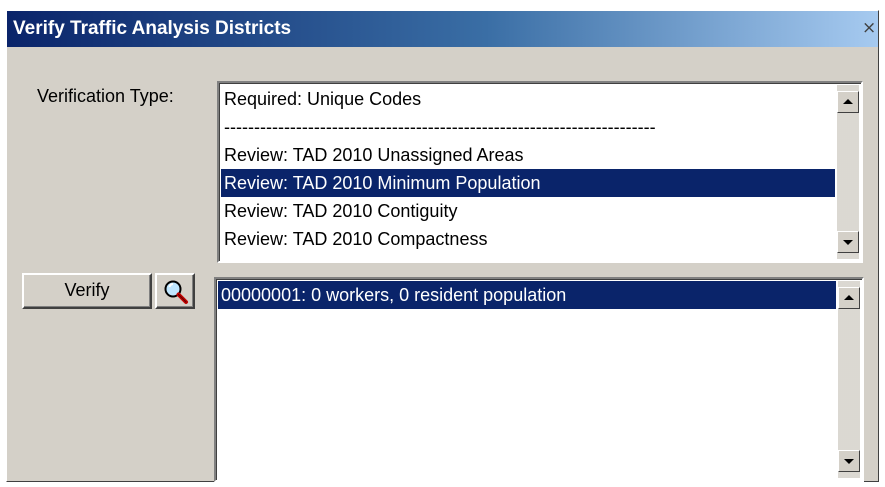  Describe the element at coordinates (528, 155) in the screenshot. I see `list-item: Review: TAD 2010 Unassigned Areas` at that location.